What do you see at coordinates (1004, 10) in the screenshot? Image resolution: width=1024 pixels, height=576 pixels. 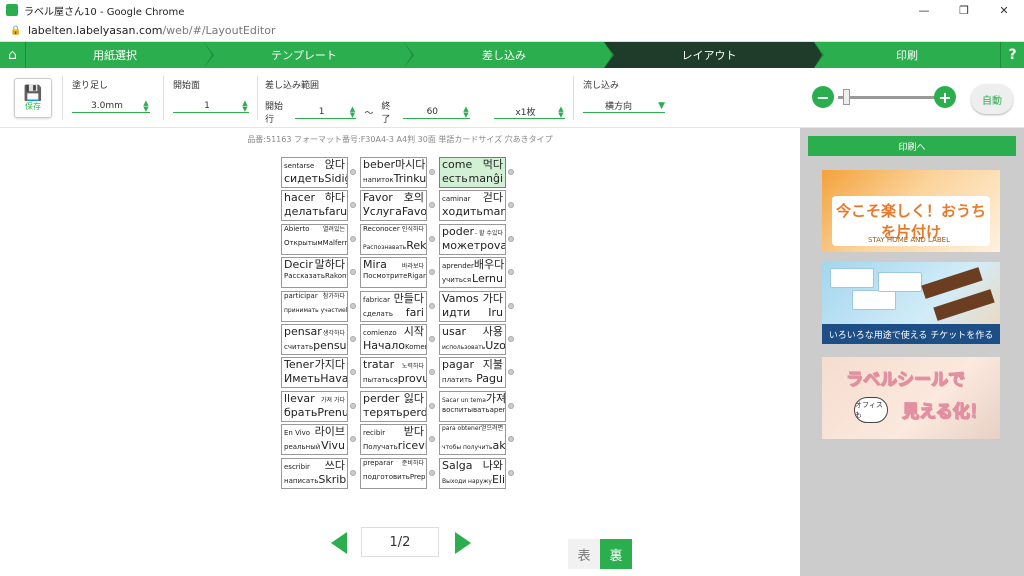 I see `close-button: ✕` at bounding box center [1004, 10].